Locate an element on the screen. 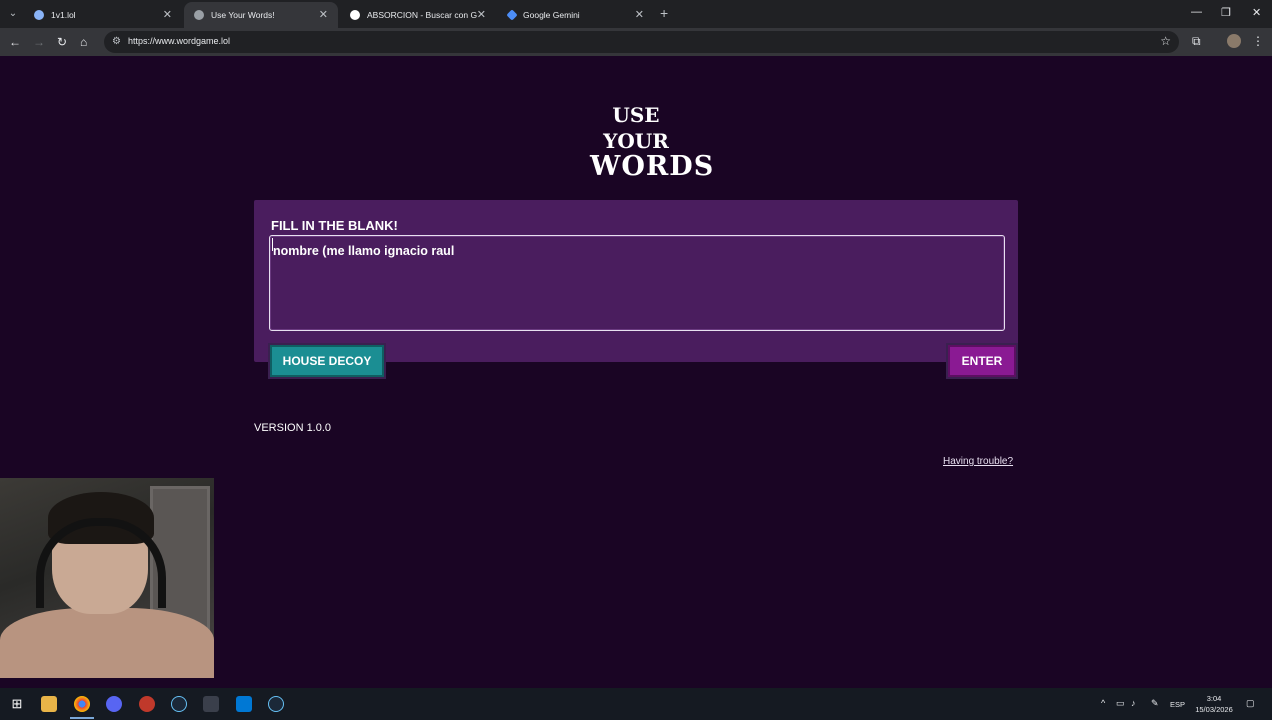 The height and width of the screenshot is (720, 1272). volume-icon: ♪ is located at coordinates (1133, 703).